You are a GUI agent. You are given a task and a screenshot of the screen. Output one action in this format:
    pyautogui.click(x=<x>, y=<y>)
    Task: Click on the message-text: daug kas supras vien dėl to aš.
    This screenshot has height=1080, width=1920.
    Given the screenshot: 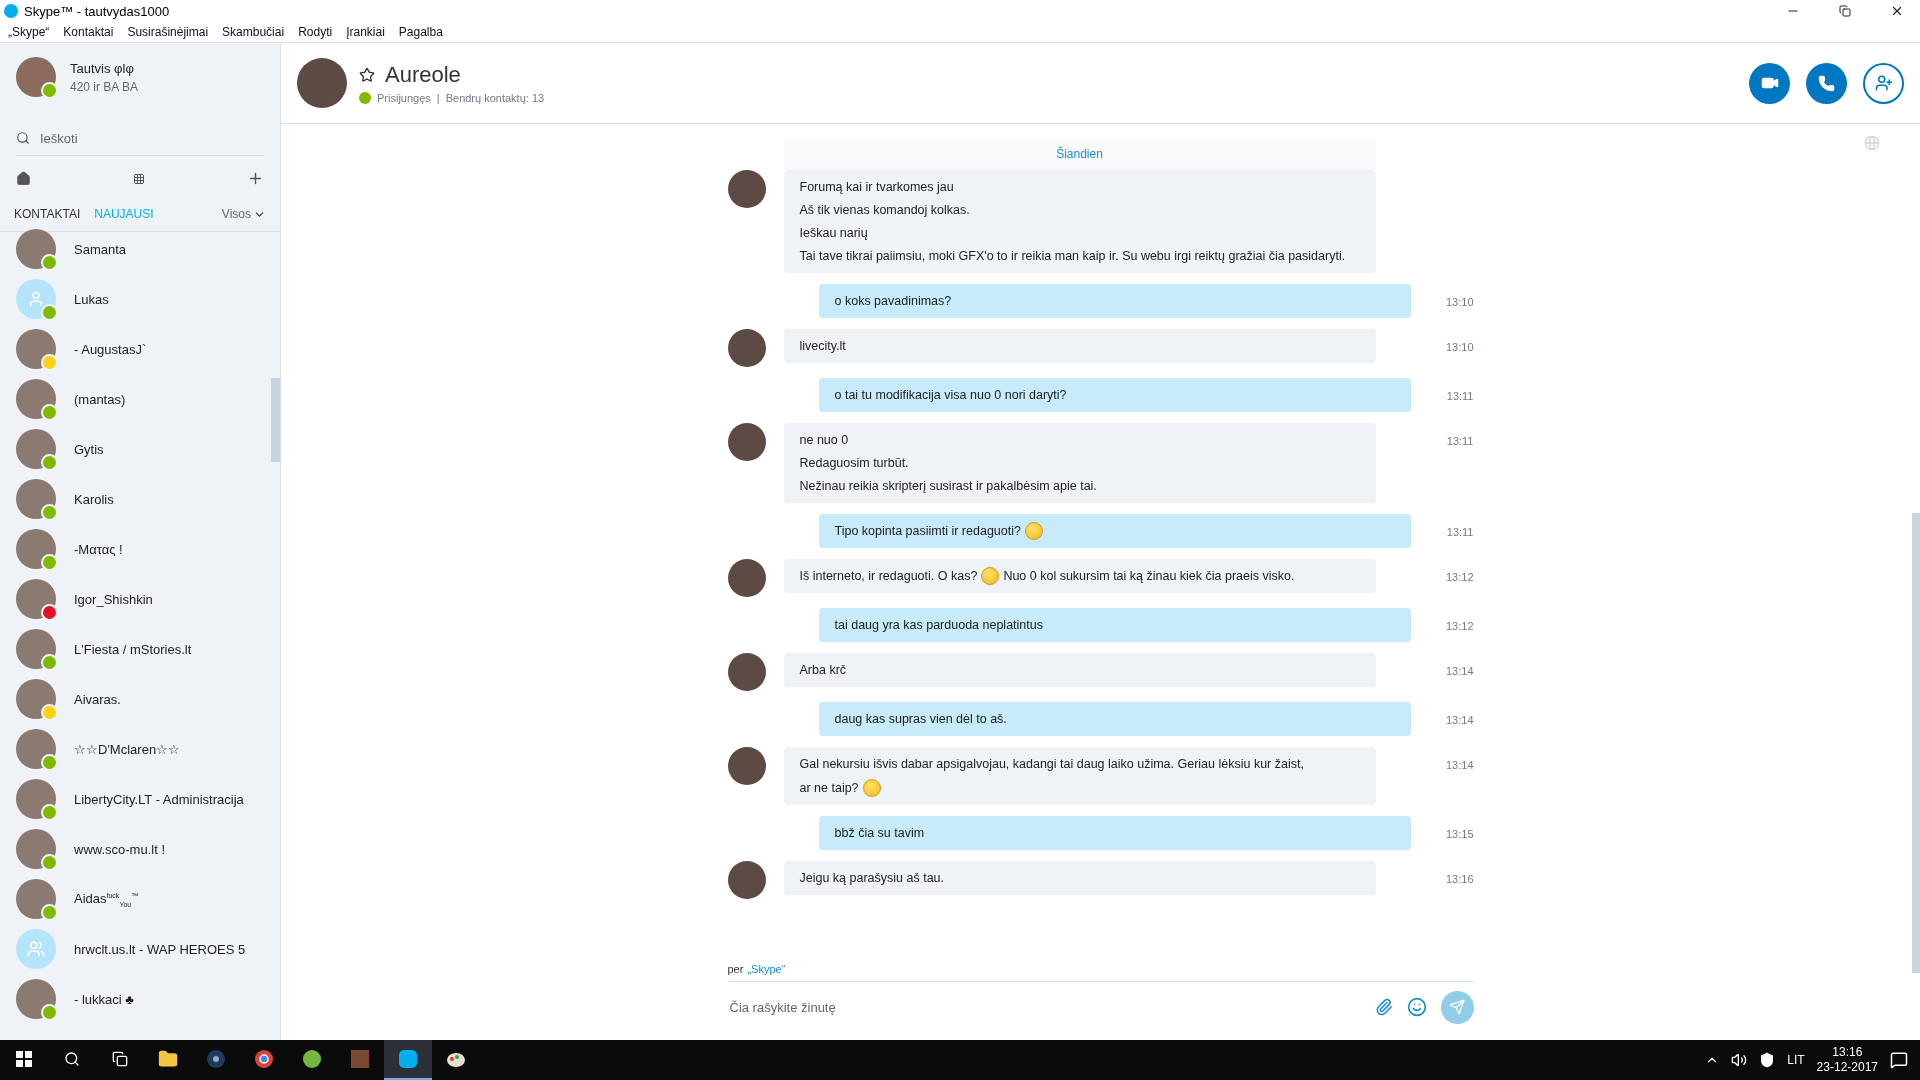 What is the action you would take?
    pyautogui.click(x=920, y=719)
    